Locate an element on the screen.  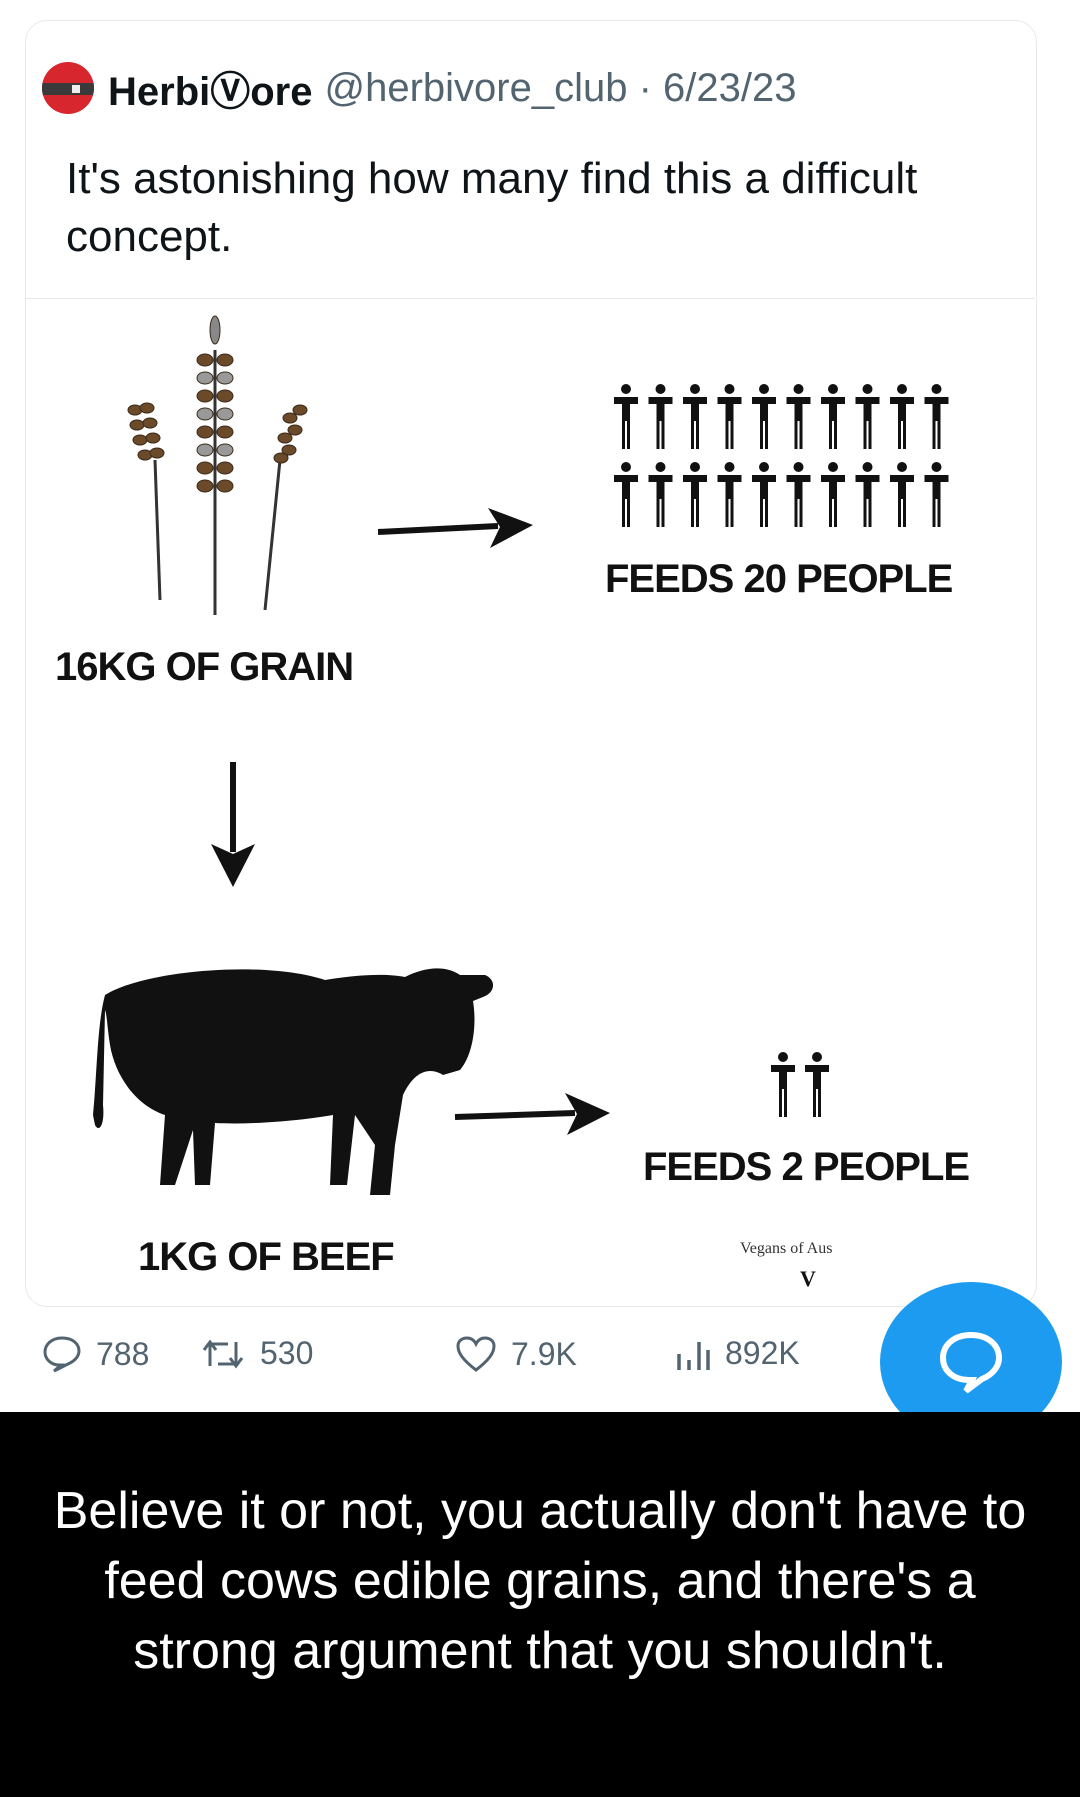
chat-bubble-icon is located at coordinates (971, 1362).